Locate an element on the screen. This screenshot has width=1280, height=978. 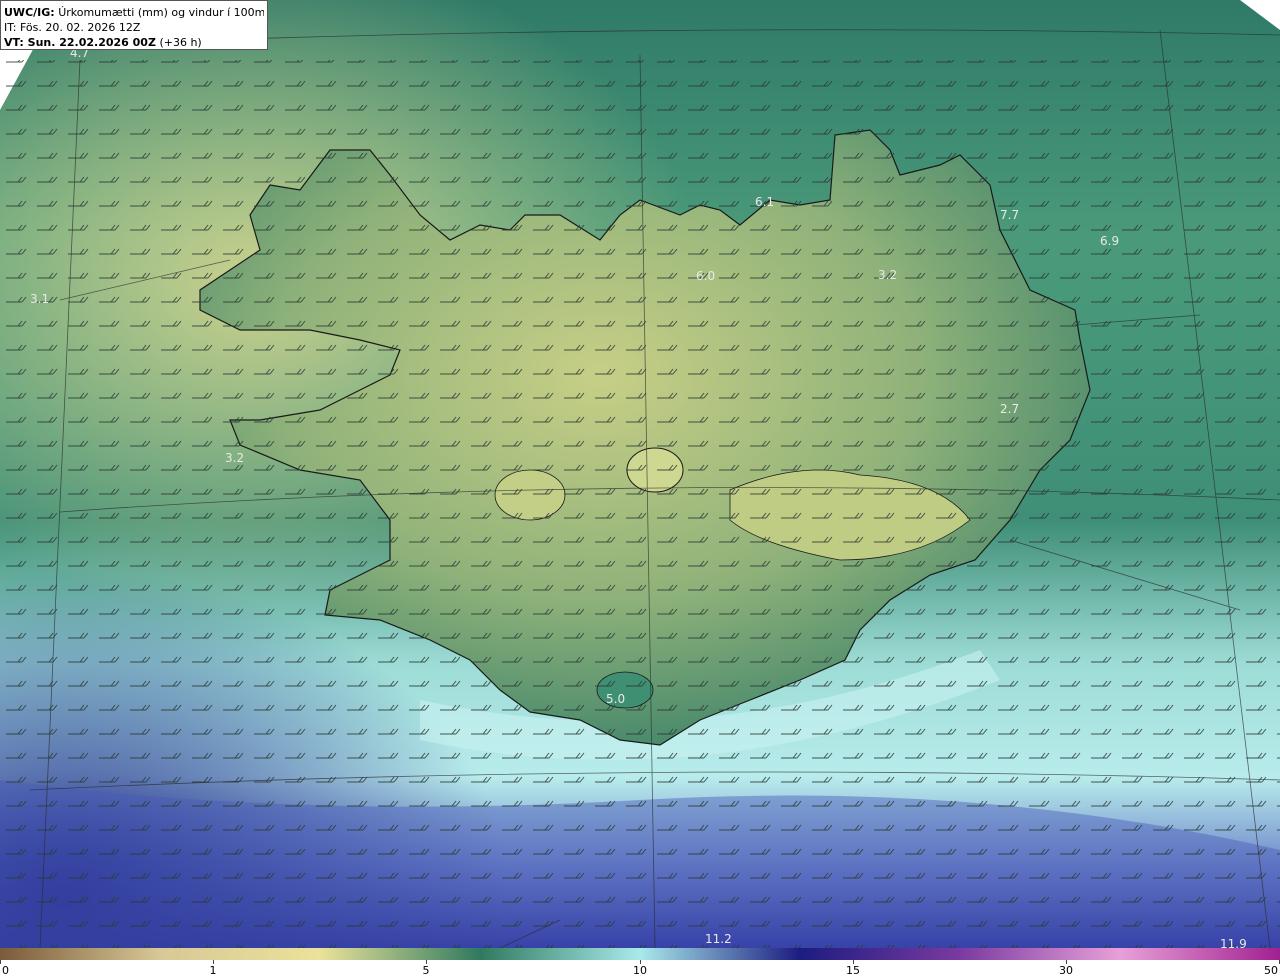
valid-time: VT: Sun. 22.02.2026 00Z is located at coordinates (80, 42).